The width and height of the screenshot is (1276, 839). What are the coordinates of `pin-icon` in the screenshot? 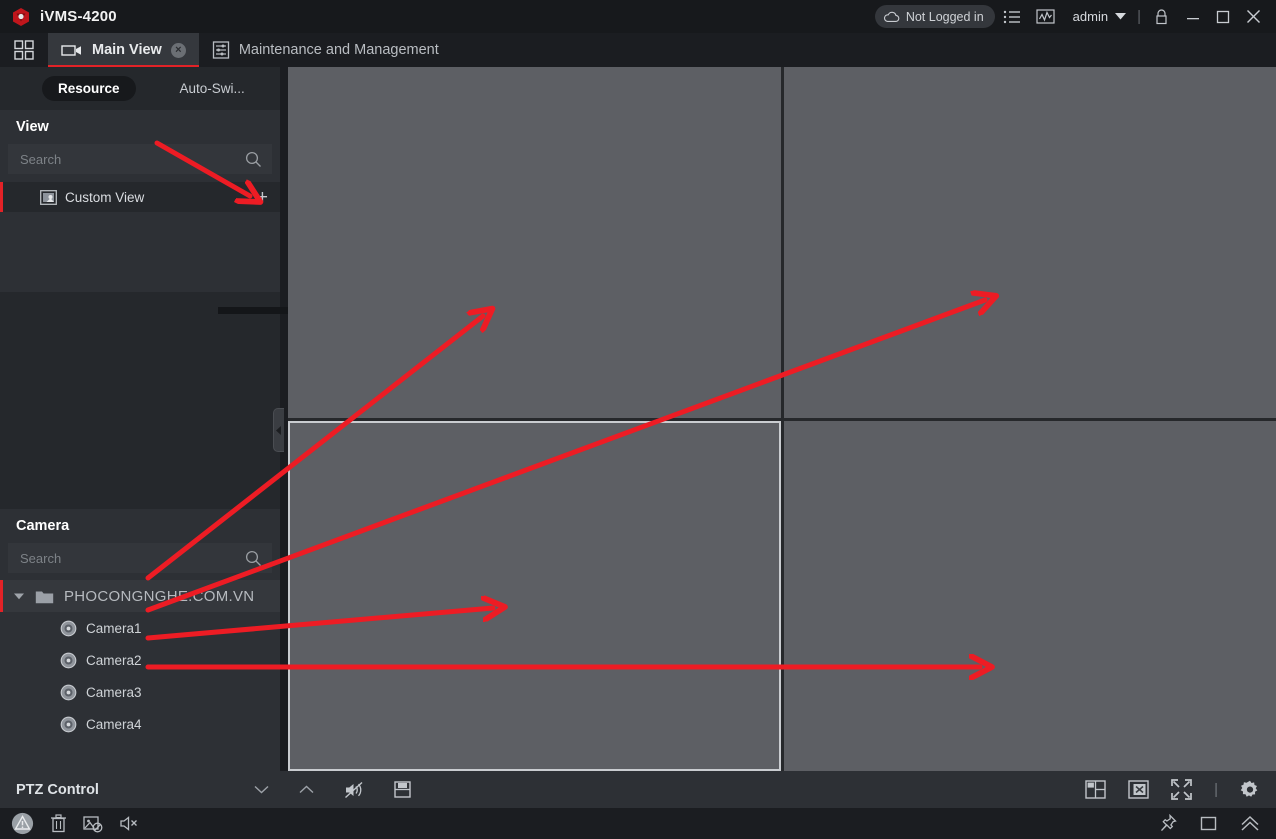 It's located at (1167, 823).